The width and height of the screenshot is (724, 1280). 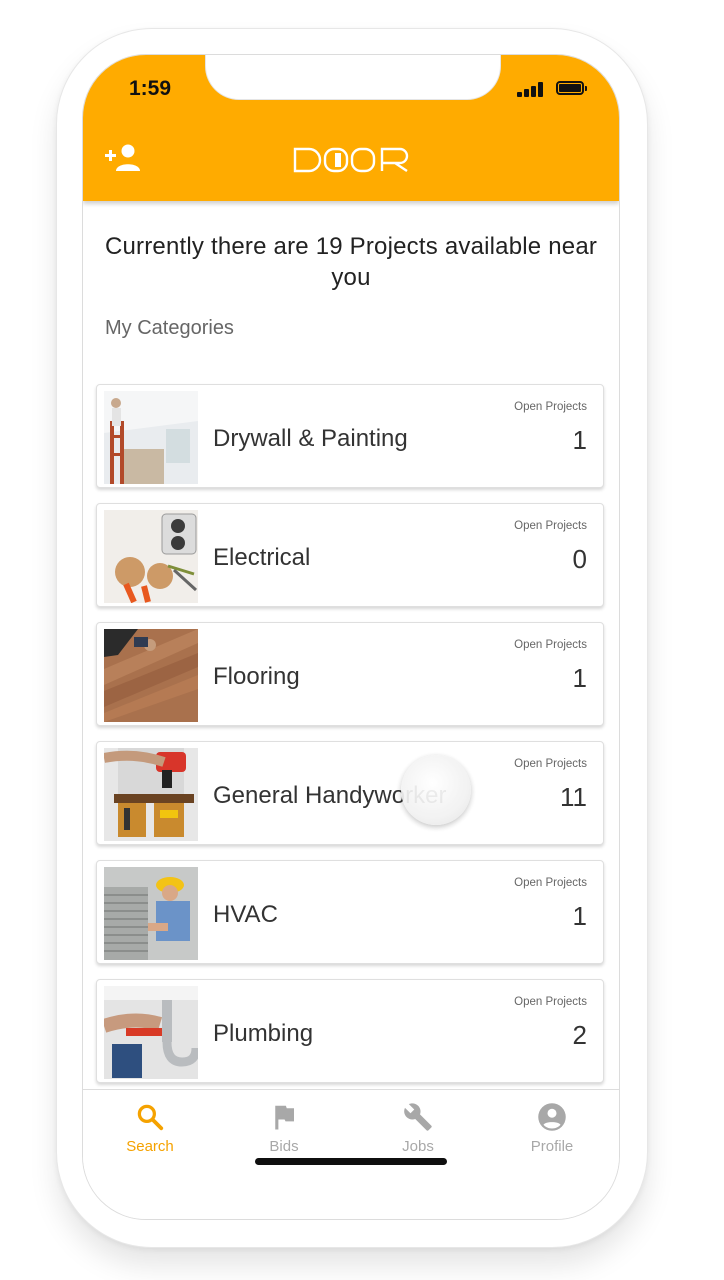 I want to click on tab-search: Search, so click(x=150, y=1132).